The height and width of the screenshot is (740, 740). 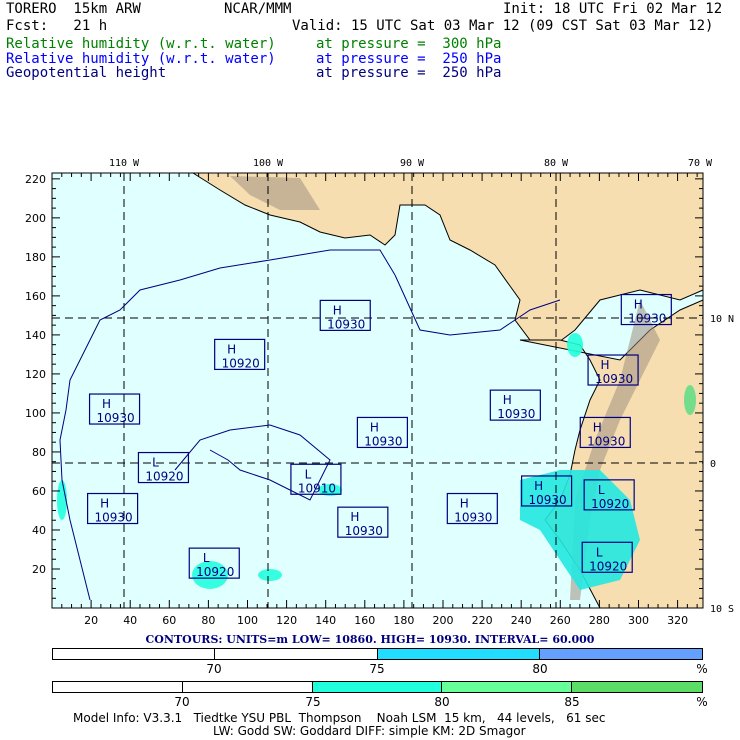 What do you see at coordinates (169, 619) in the screenshot?
I see `x-tick-label: 60` at bounding box center [169, 619].